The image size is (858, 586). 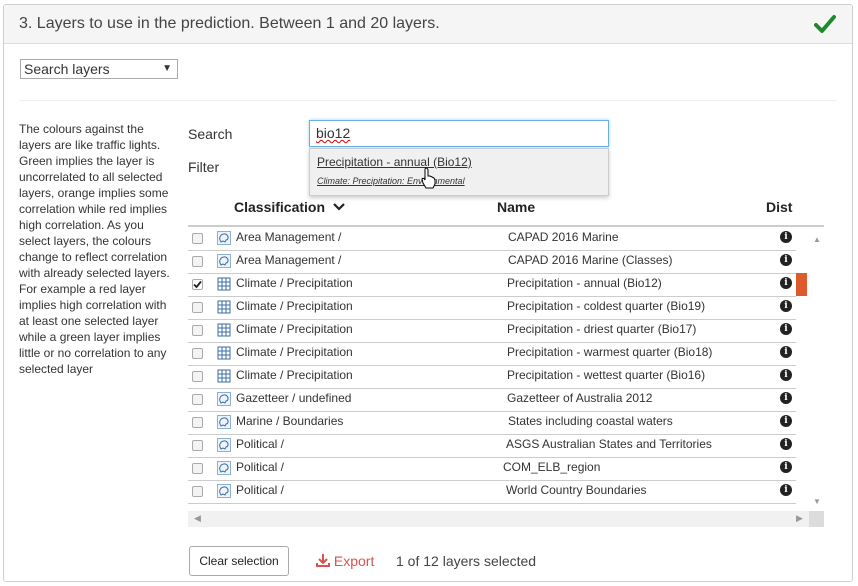 I want to click on autocomplete-item-title: Precipitation - annual (Bio12), so click(x=394, y=162).